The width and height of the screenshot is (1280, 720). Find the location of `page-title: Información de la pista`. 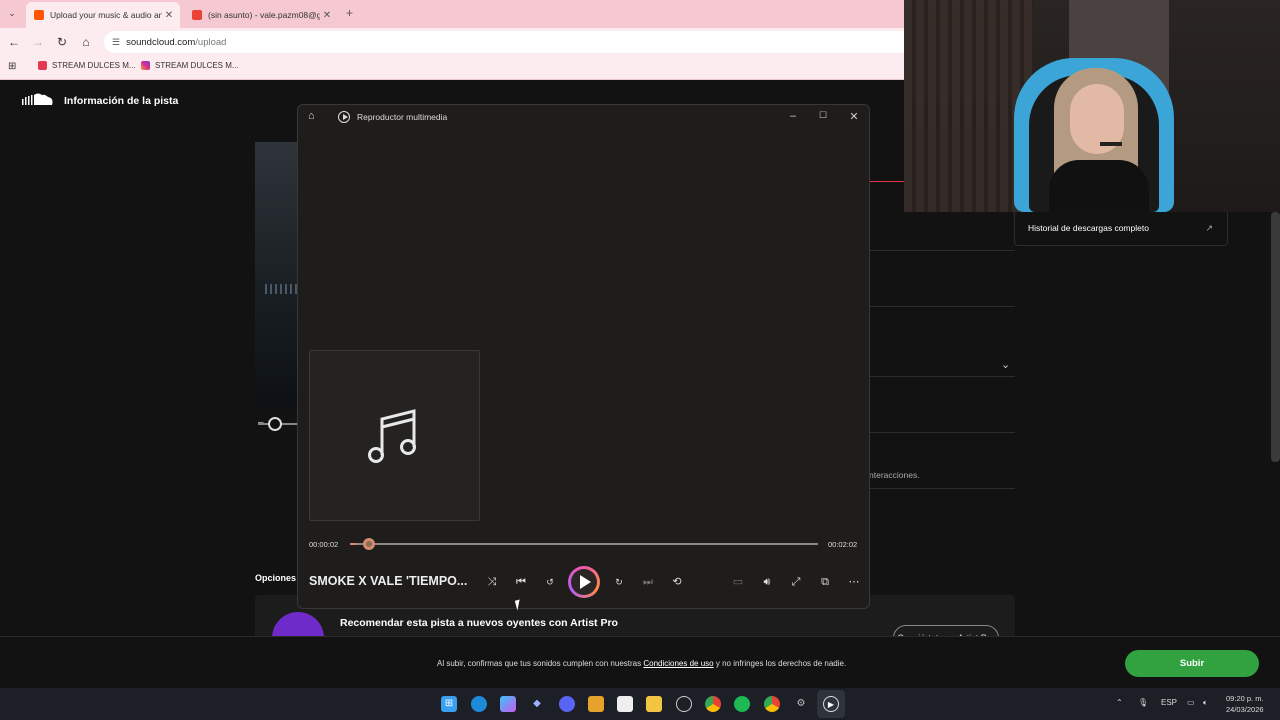

page-title: Información de la pista is located at coordinates (121, 101).